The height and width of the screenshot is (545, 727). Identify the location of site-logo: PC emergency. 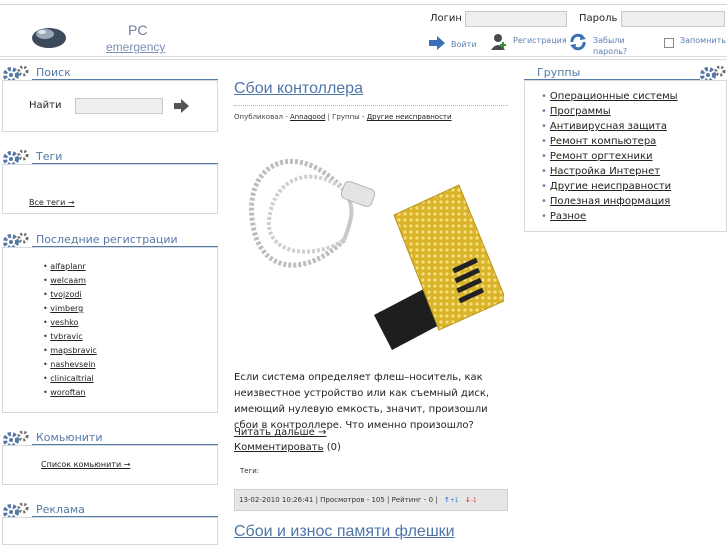
(97, 36).